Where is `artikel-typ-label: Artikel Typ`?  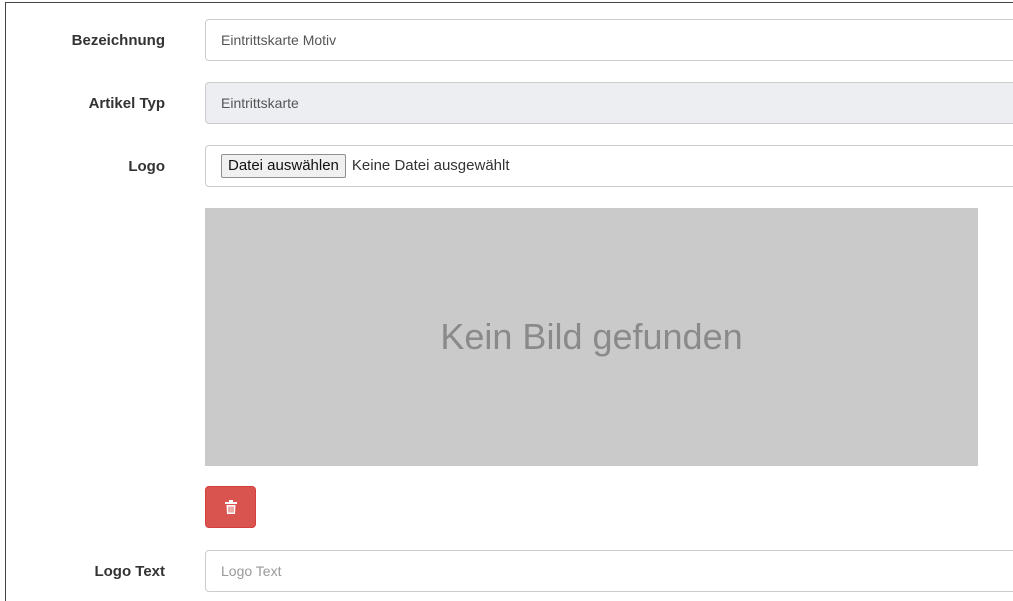
artikel-typ-label: Artikel Typ is located at coordinates (126, 103).